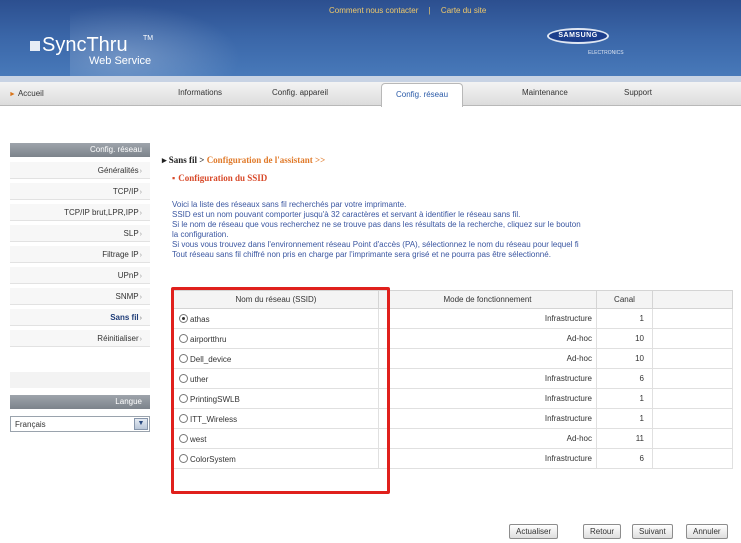  What do you see at coordinates (692, 299) in the screenshot?
I see `column-header-empty` at bounding box center [692, 299].